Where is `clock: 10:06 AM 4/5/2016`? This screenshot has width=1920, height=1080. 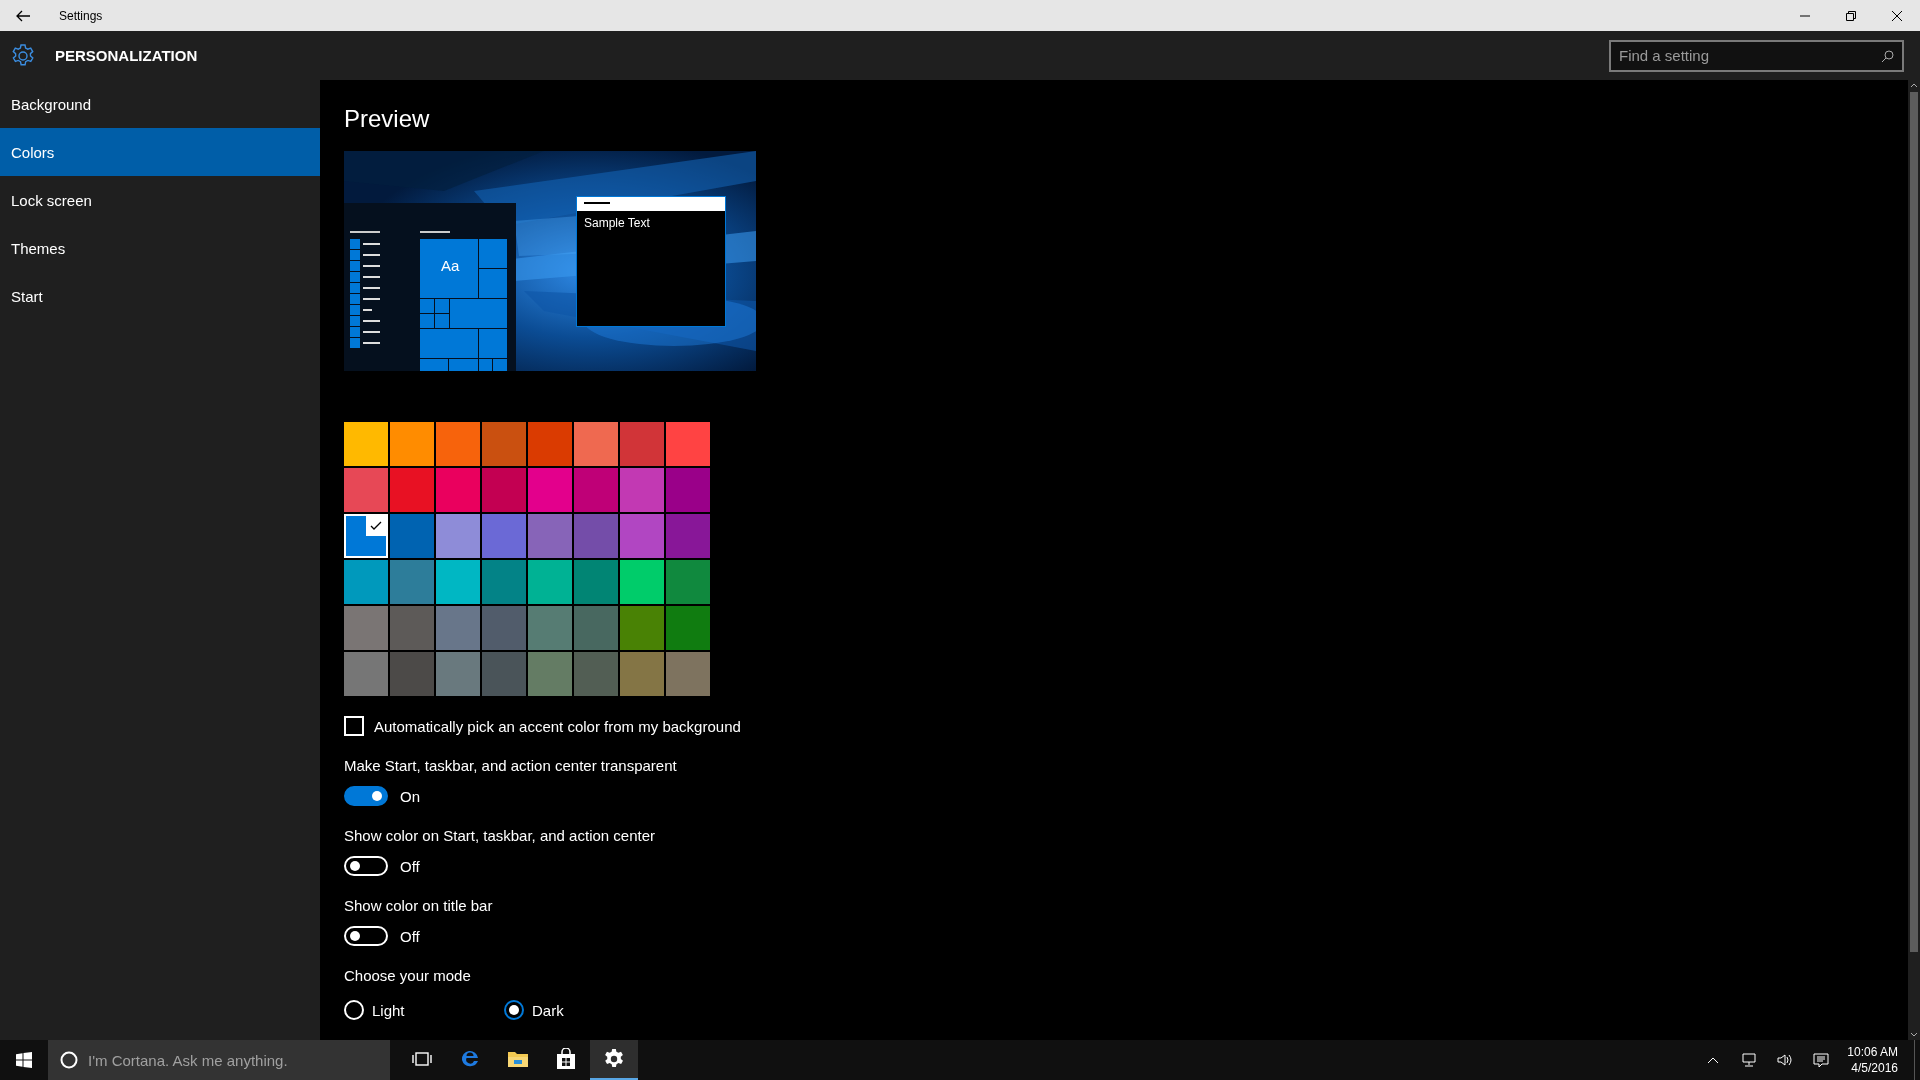 clock: 10:06 AM 4/5/2016 is located at coordinates (1872, 1060).